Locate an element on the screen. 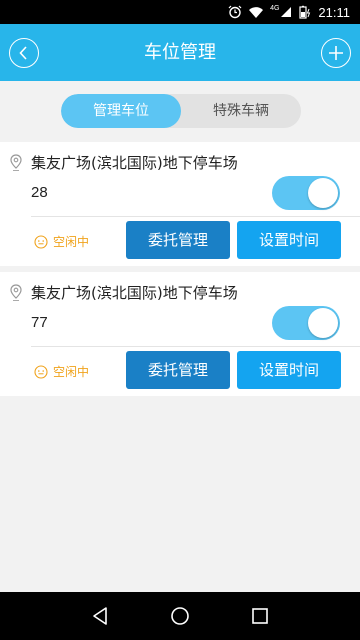  tab-special-vehicles: 特殊车辆 is located at coordinates (241, 111).